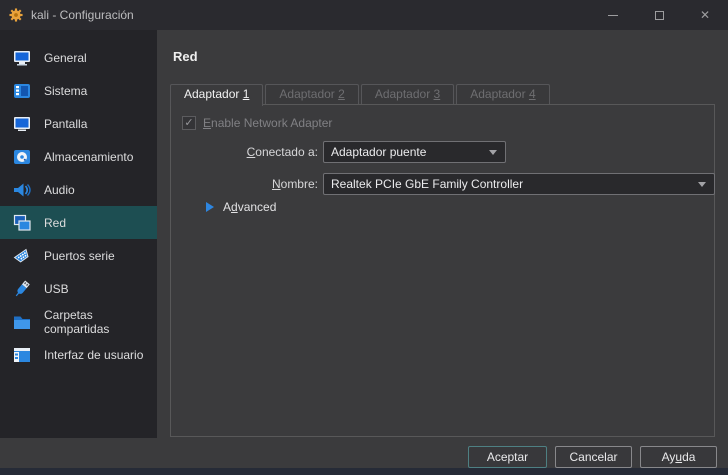 Image resolution: width=728 pixels, height=475 pixels. I want to click on settings-gear-icon, so click(16, 15).